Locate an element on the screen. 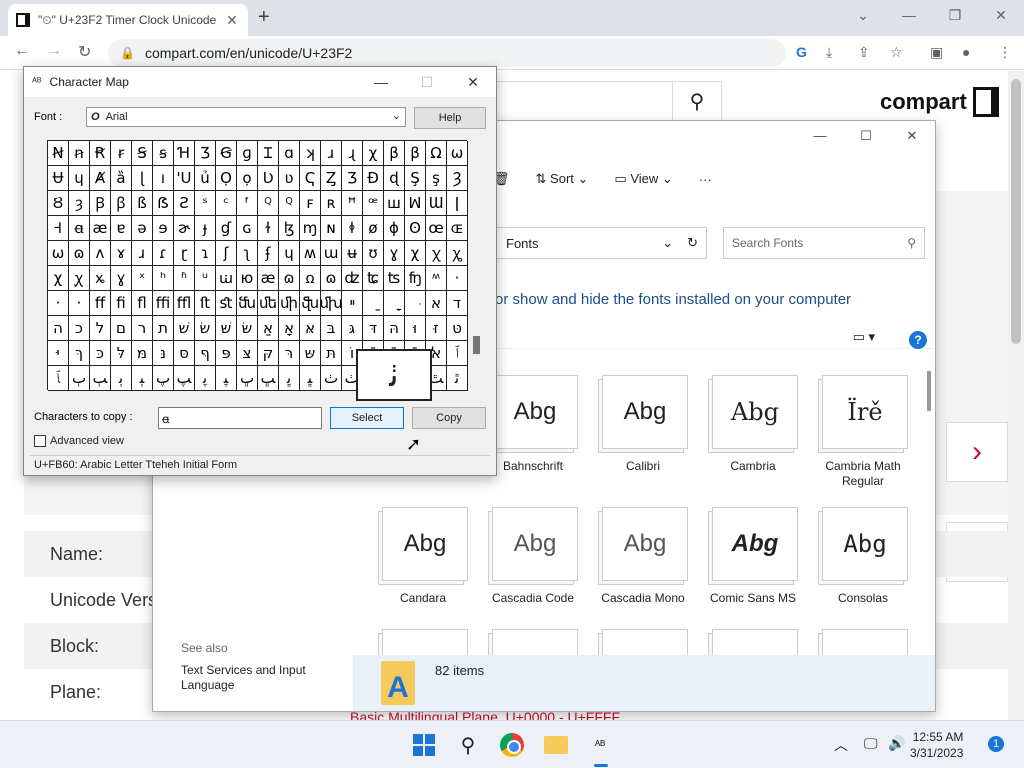 This screenshot has height=768, width=1024. font-item-cascadia-code: Abg Cascadia Code is located at coordinates (533, 563).